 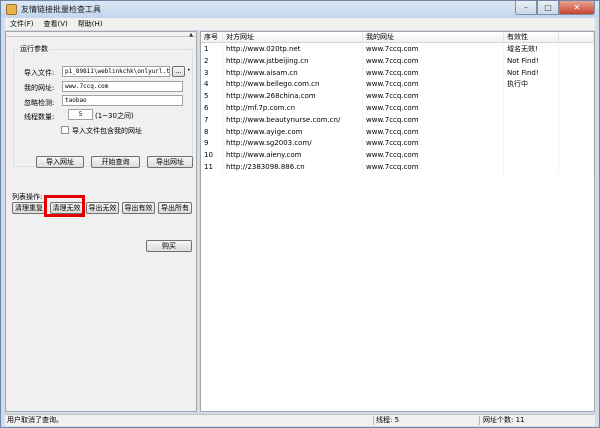 What do you see at coordinates (39, 117) in the screenshot?
I see `threads-label: 线程数量:` at bounding box center [39, 117].